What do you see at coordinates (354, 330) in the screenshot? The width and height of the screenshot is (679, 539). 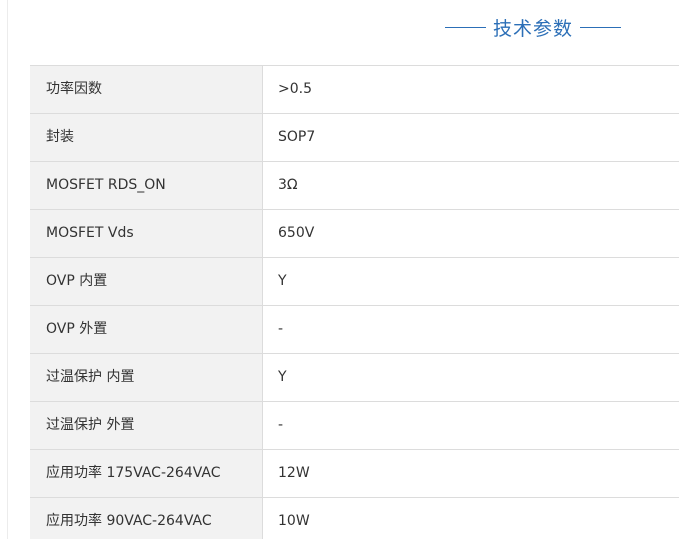 I see `table-row: OVP 外置 -` at bounding box center [354, 330].